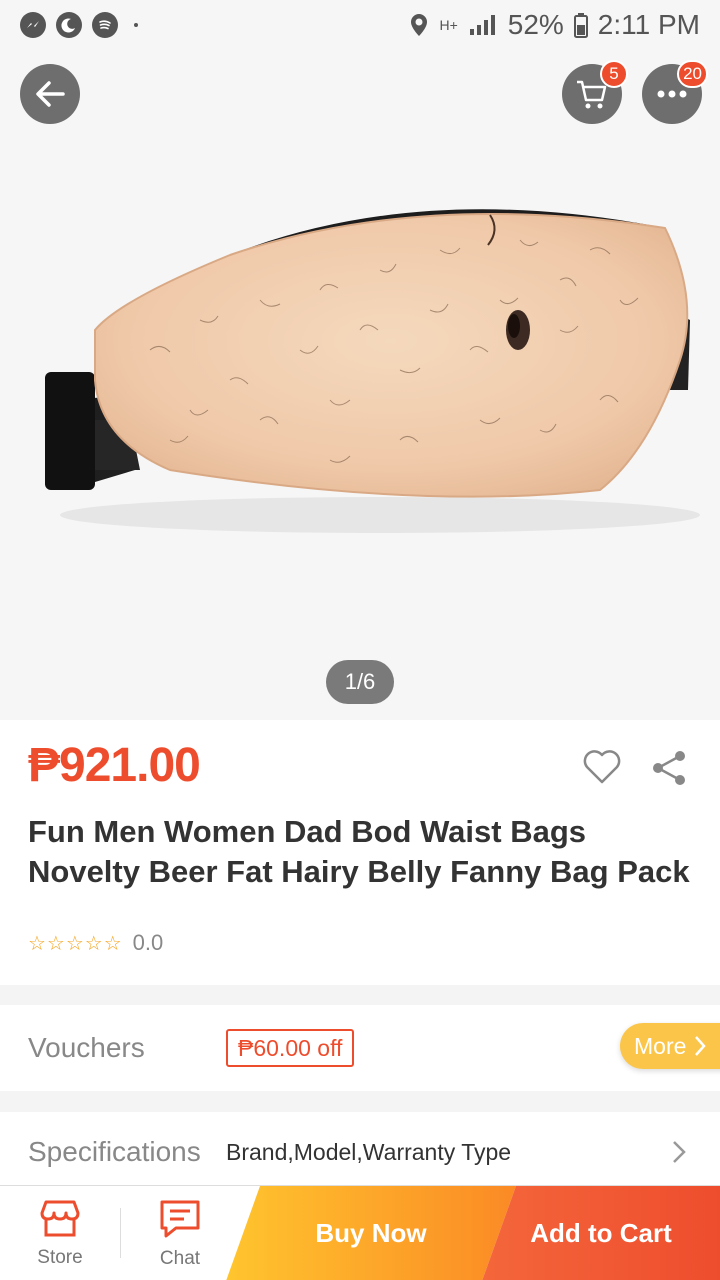  I want to click on more-options-button: 20, so click(675, 92).